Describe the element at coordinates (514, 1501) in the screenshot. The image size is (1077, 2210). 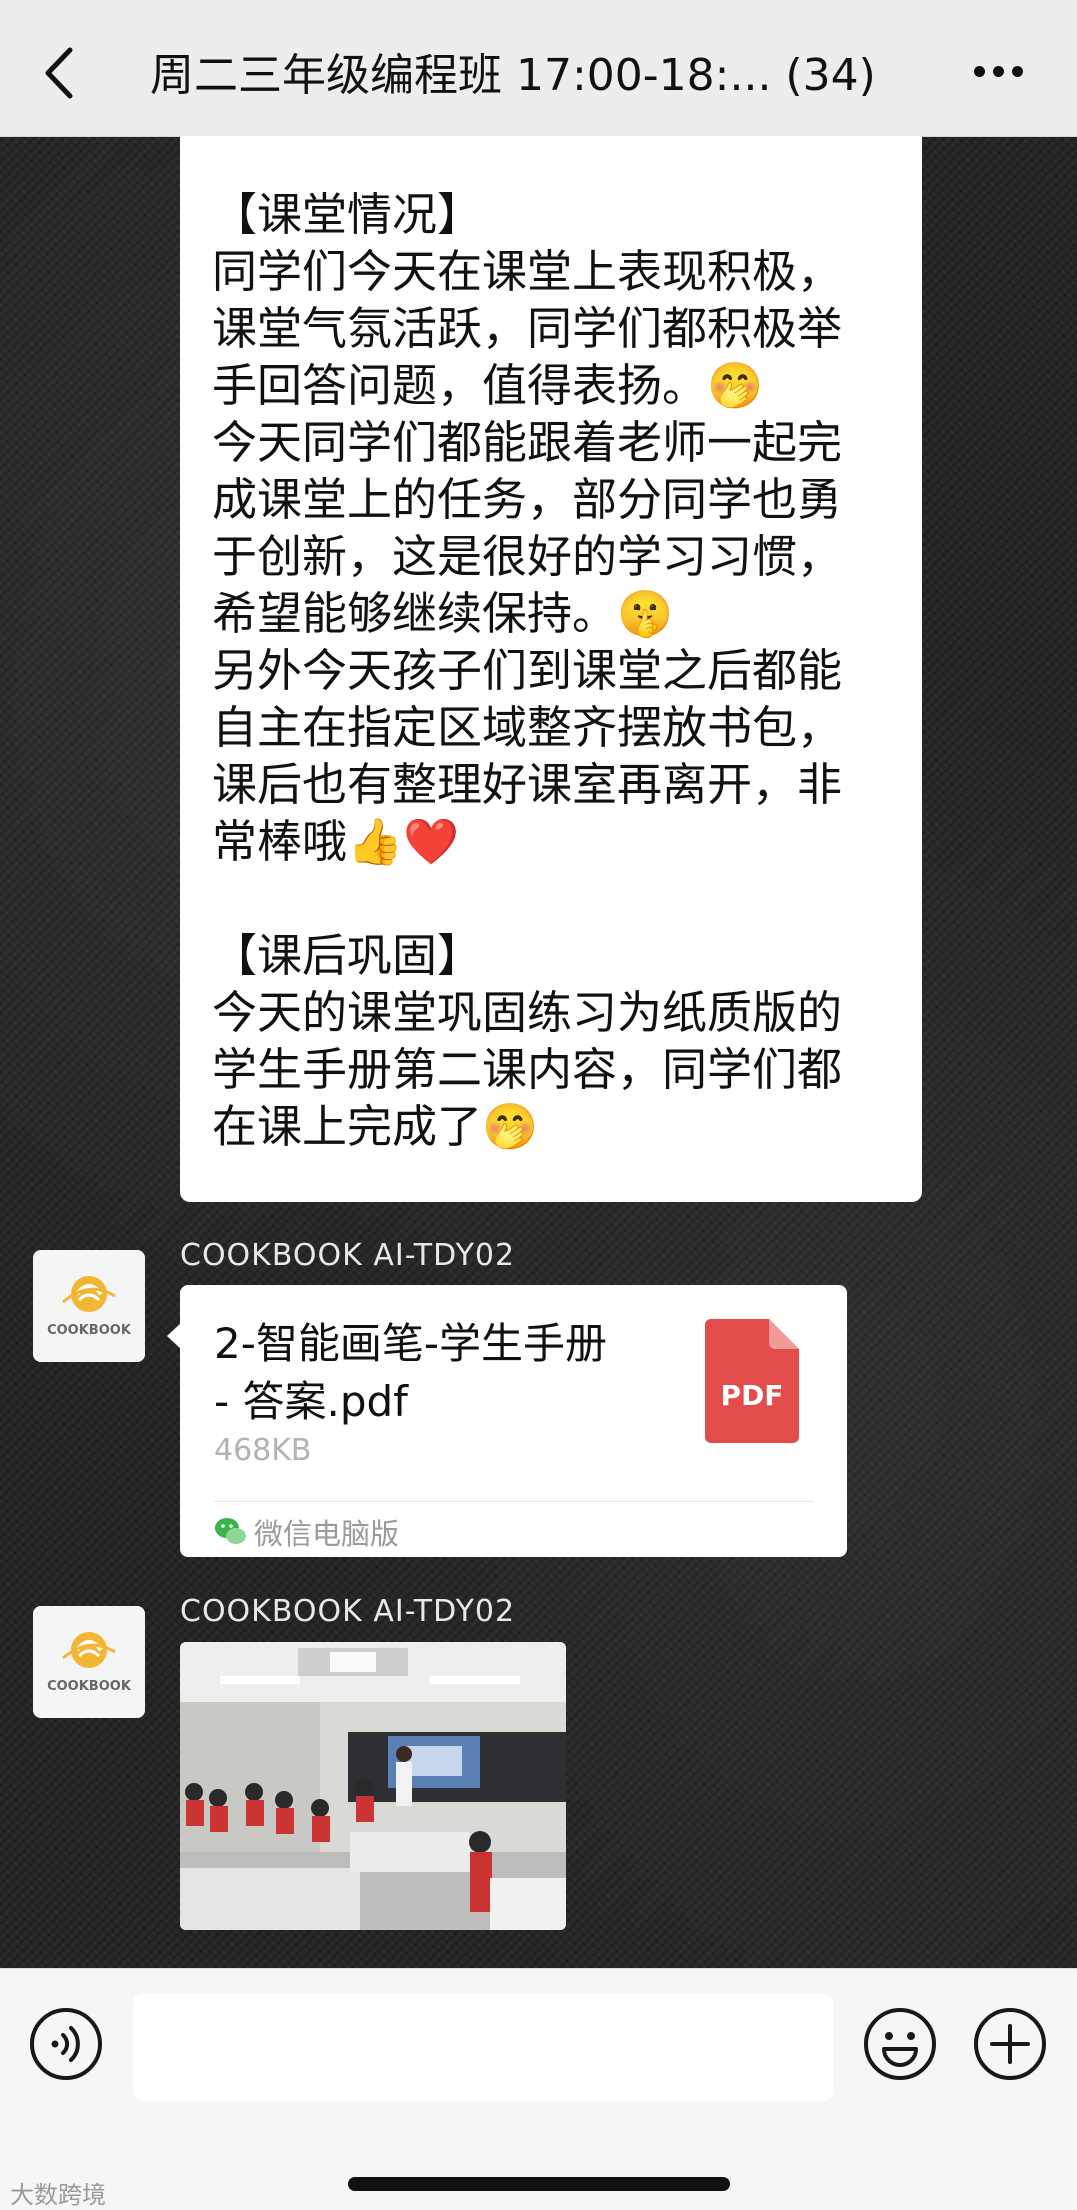
I see `divider` at that location.